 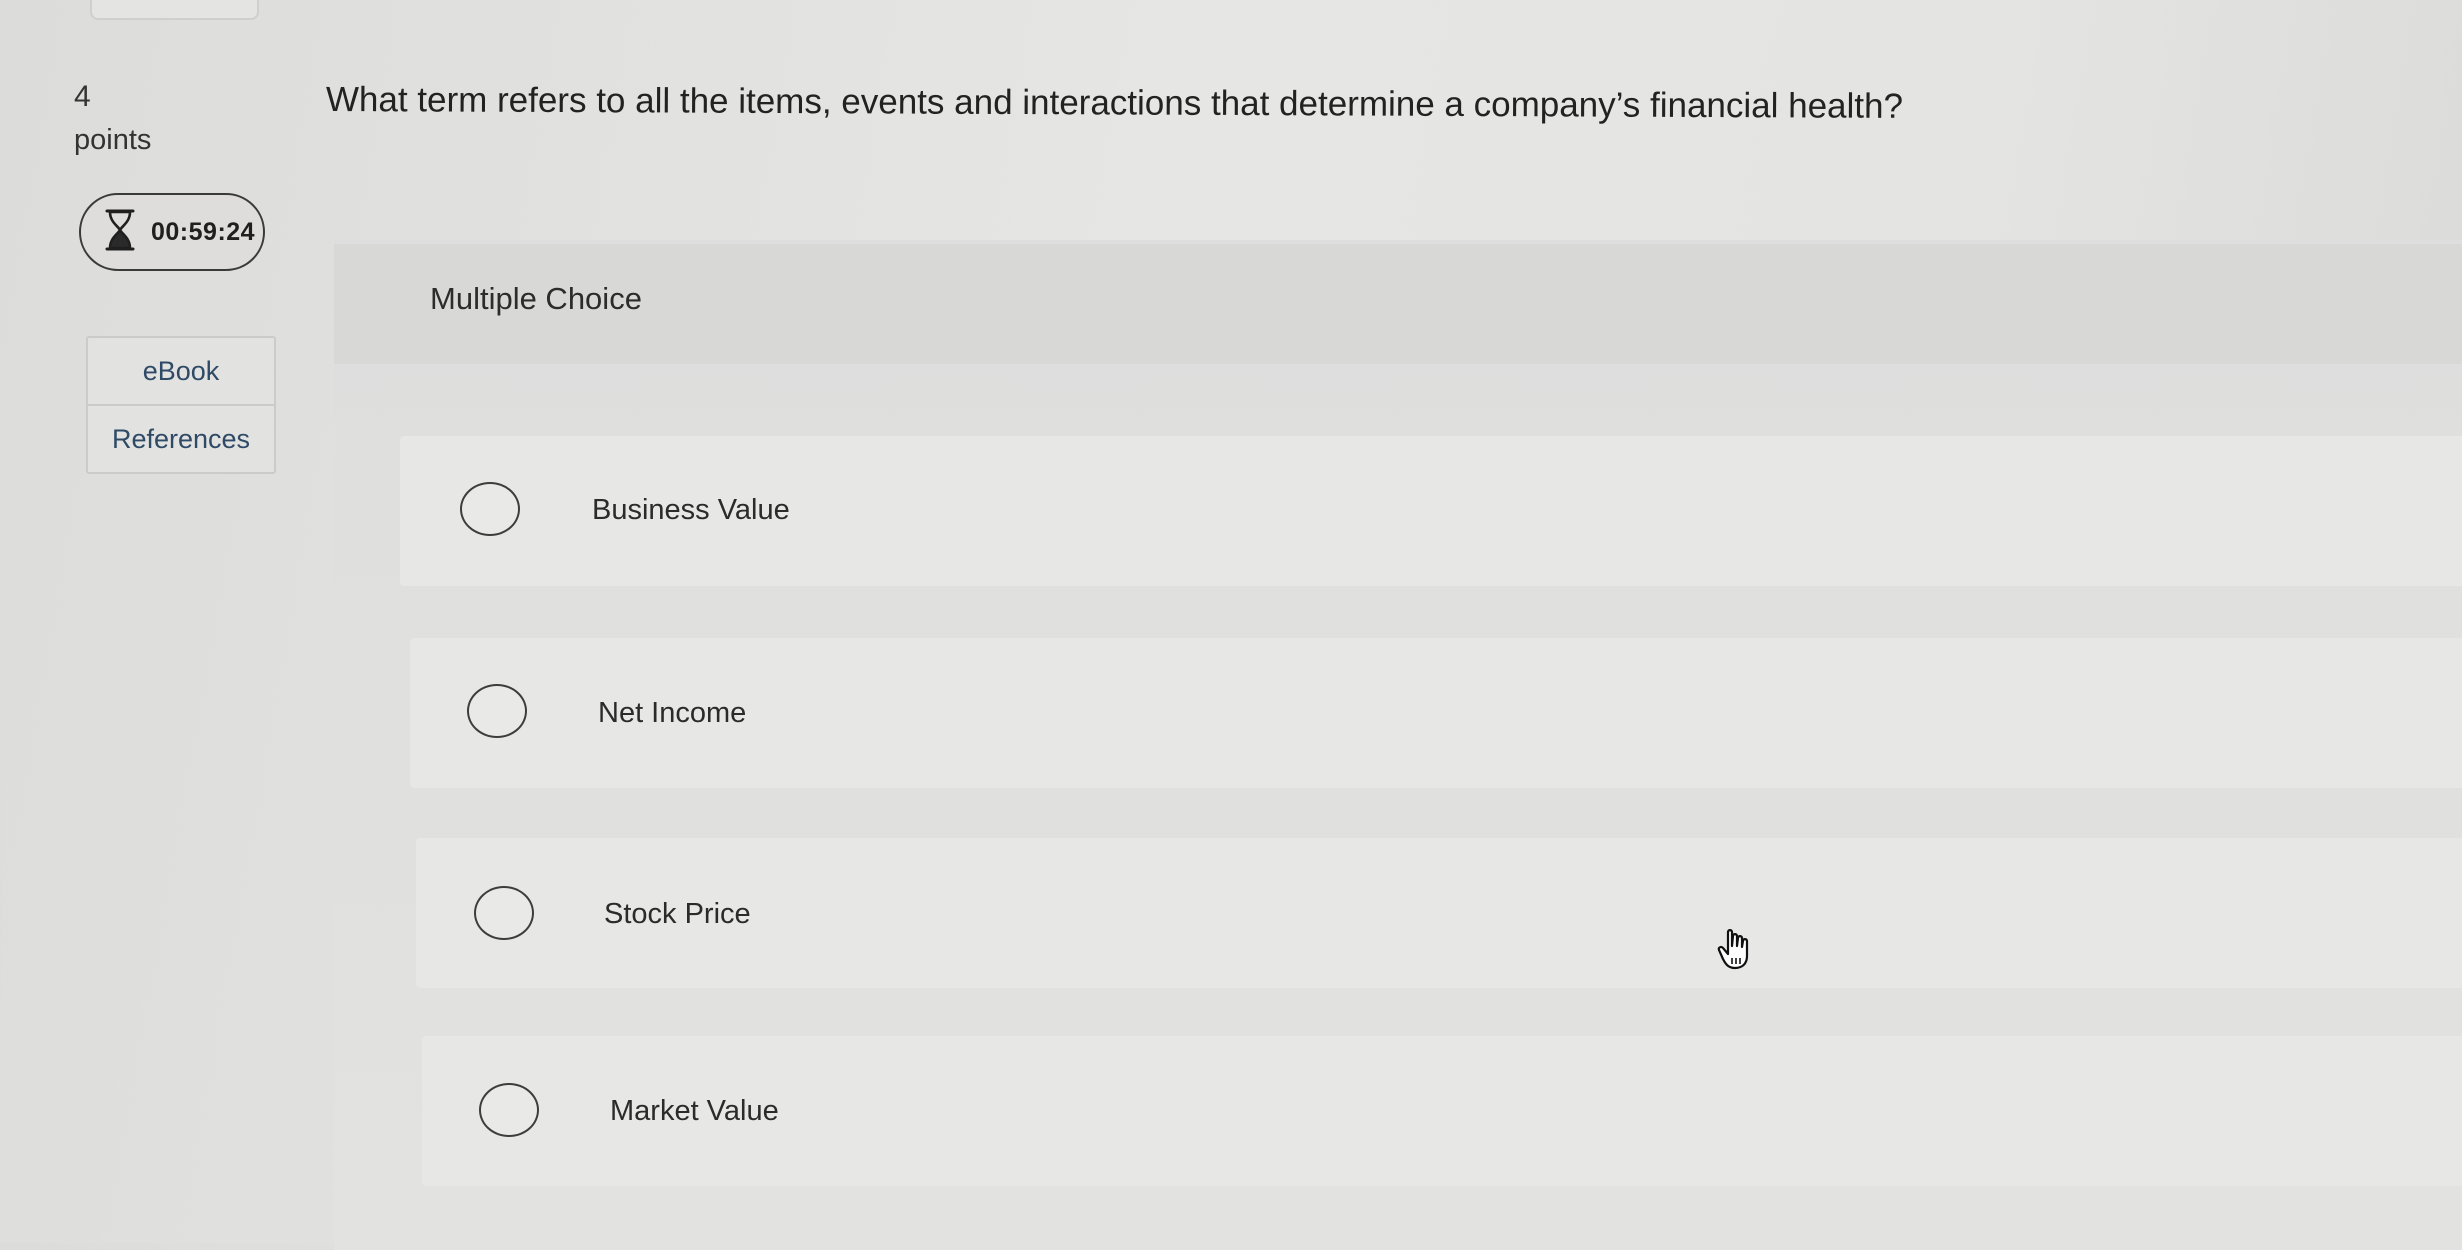 I want to click on choice-label-market-value: Market Value, so click(x=694, y=1111).